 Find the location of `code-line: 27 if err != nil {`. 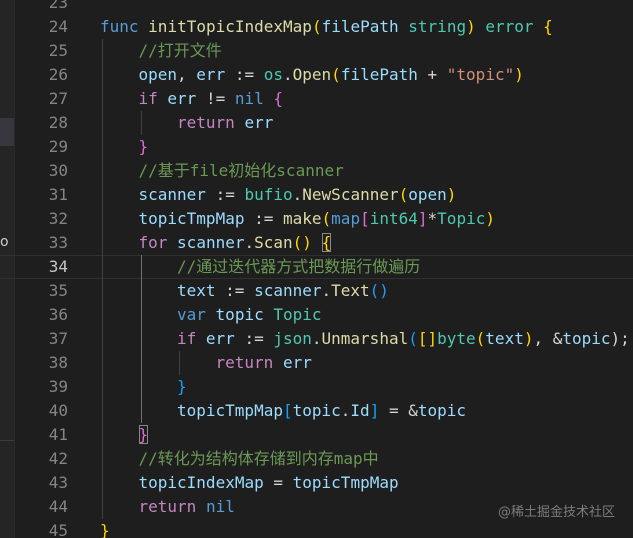

code-line: 27 if err != nil { is located at coordinates (316, 99).